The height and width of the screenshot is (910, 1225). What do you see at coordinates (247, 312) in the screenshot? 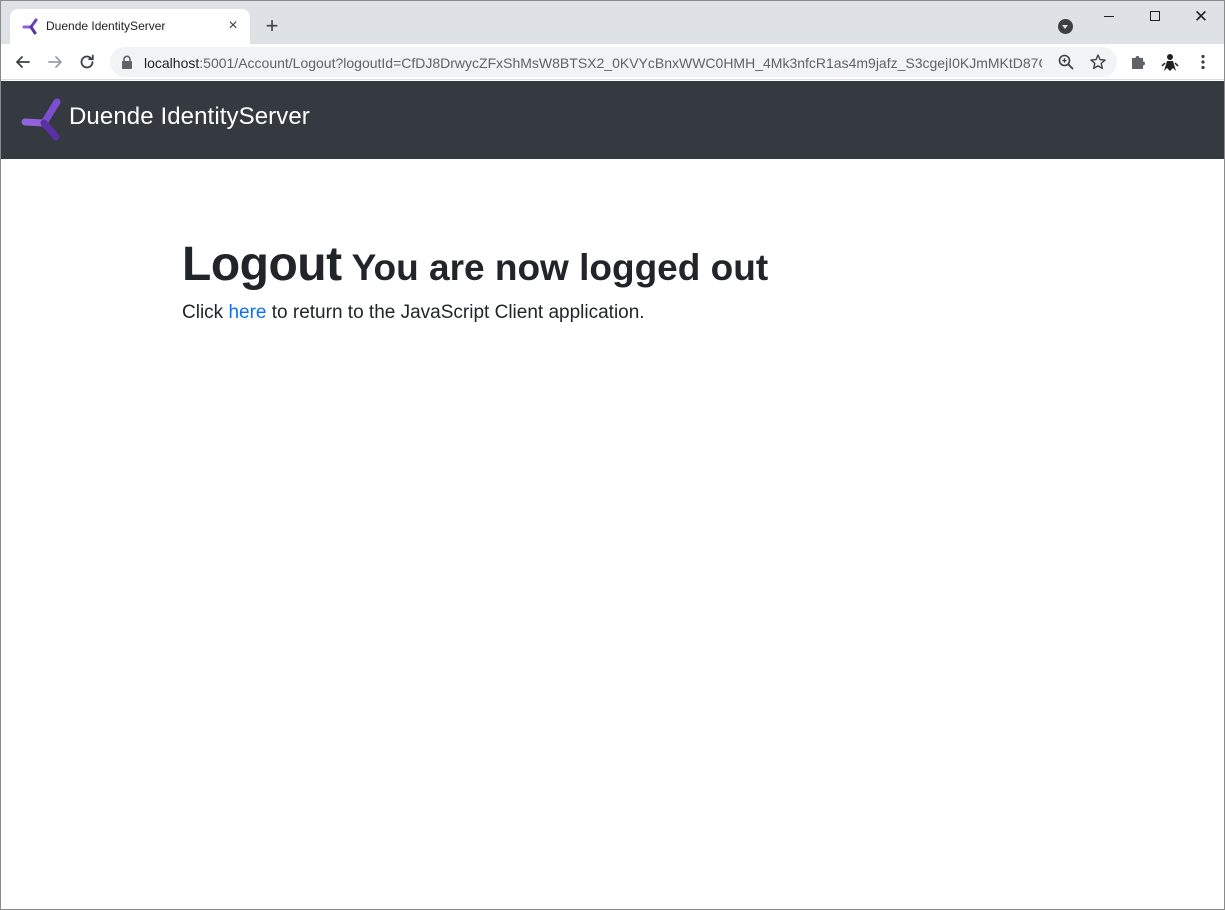
I see `return-link: here` at bounding box center [247, 312].